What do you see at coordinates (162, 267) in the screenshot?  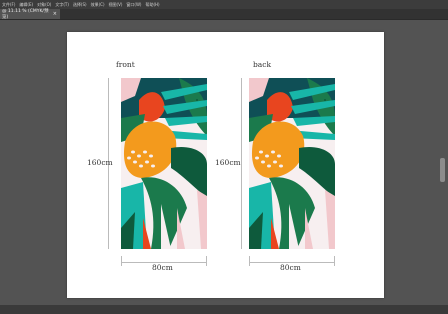 I see `front-width-label: 80cm` at bounding box center [162, 267].